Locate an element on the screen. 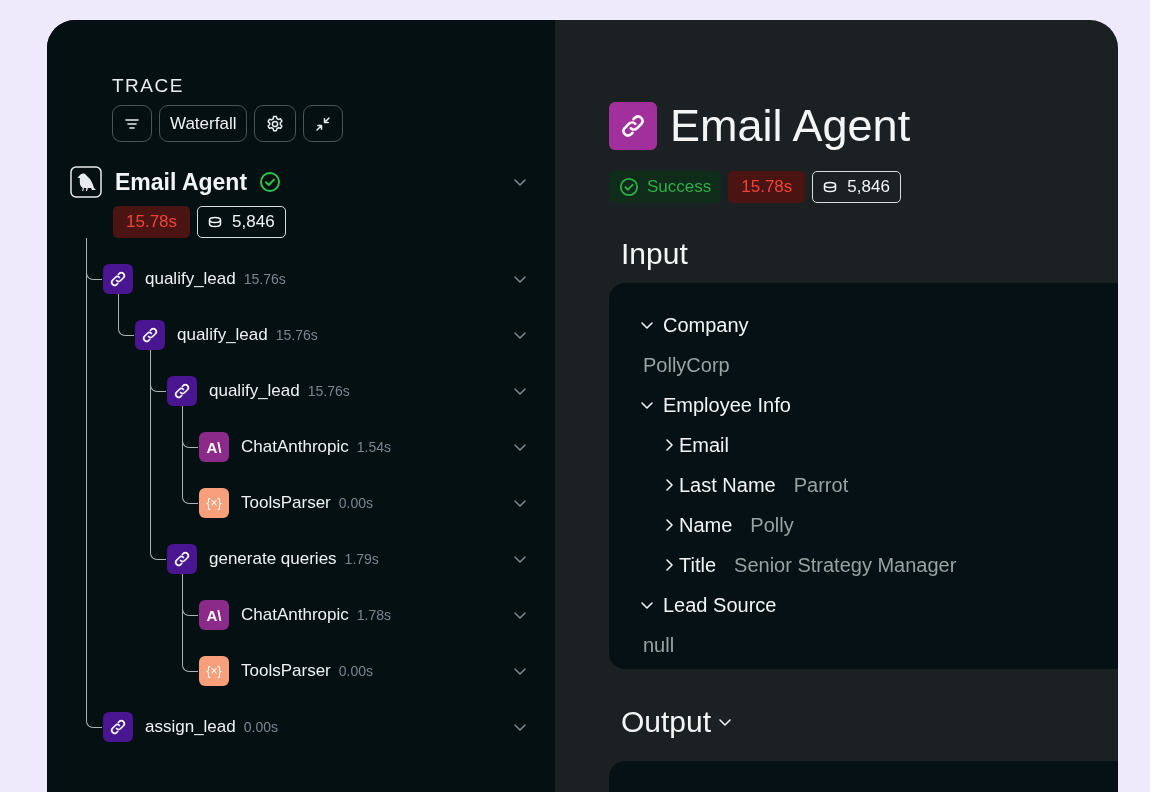  field-key: Email is located at coordinates (704, 445).